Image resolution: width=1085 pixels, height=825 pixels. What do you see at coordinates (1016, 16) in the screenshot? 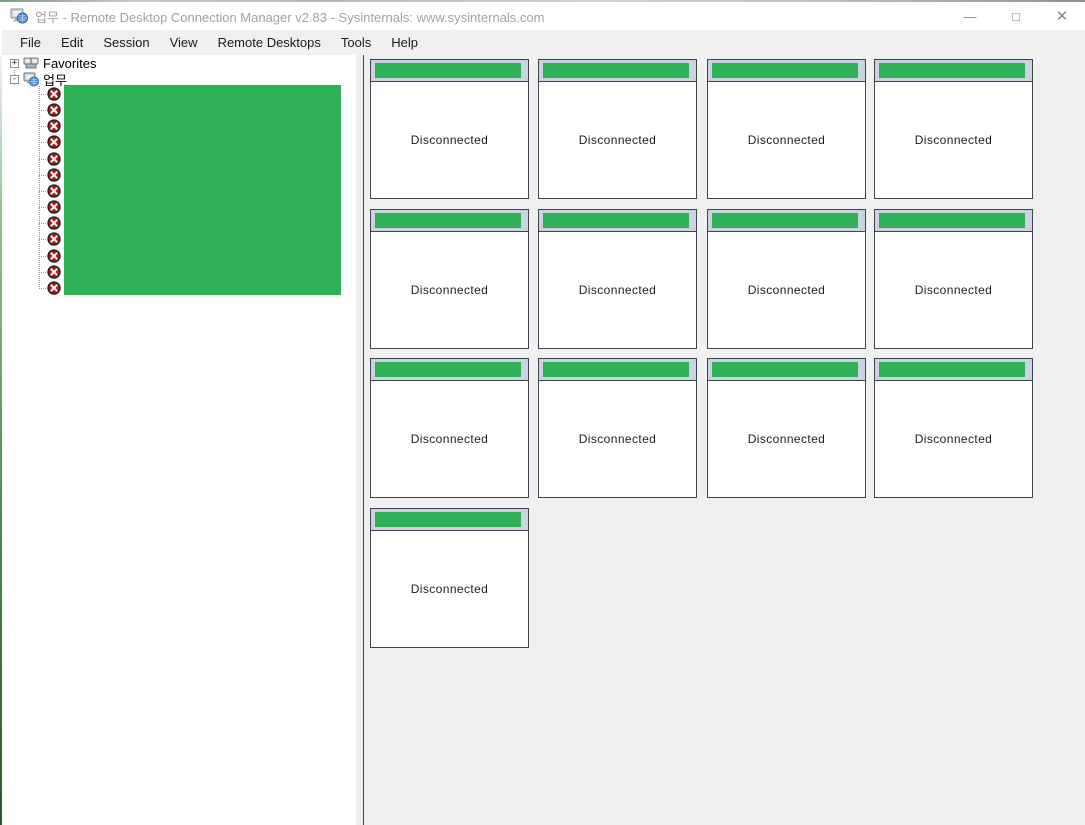
I see `maximize-button: □` at bounding box center [1016, 16].